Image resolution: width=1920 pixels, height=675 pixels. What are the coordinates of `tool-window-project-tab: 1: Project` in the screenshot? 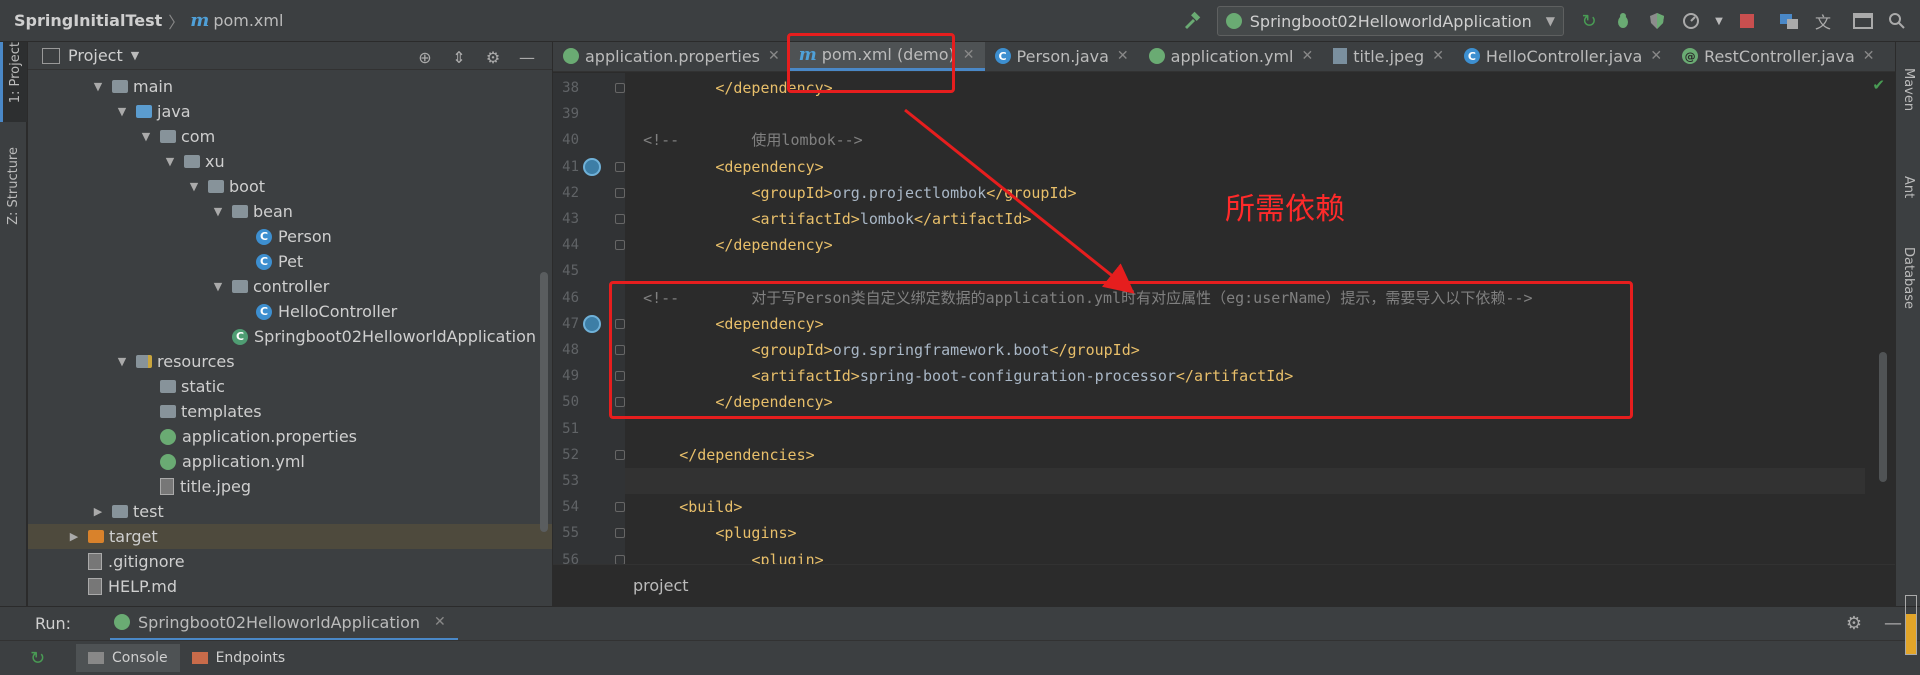 It's located at (13, 82).